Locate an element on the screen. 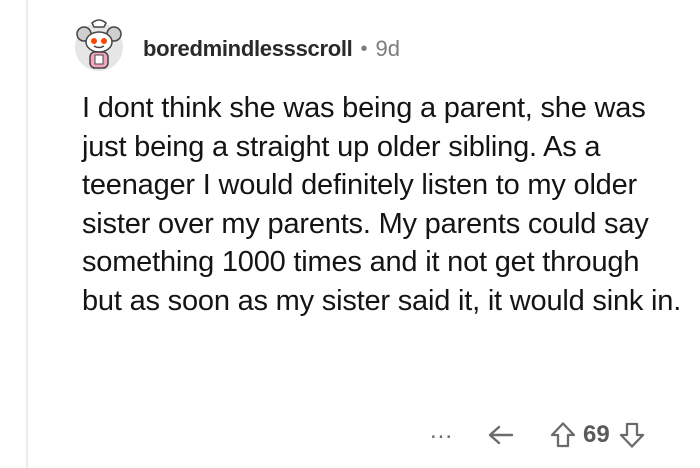 Image resolution: width=700 pixels, height=468 pixels. comment-header: boredmindlessscroll • 9d is located at coordinates (271, 49).